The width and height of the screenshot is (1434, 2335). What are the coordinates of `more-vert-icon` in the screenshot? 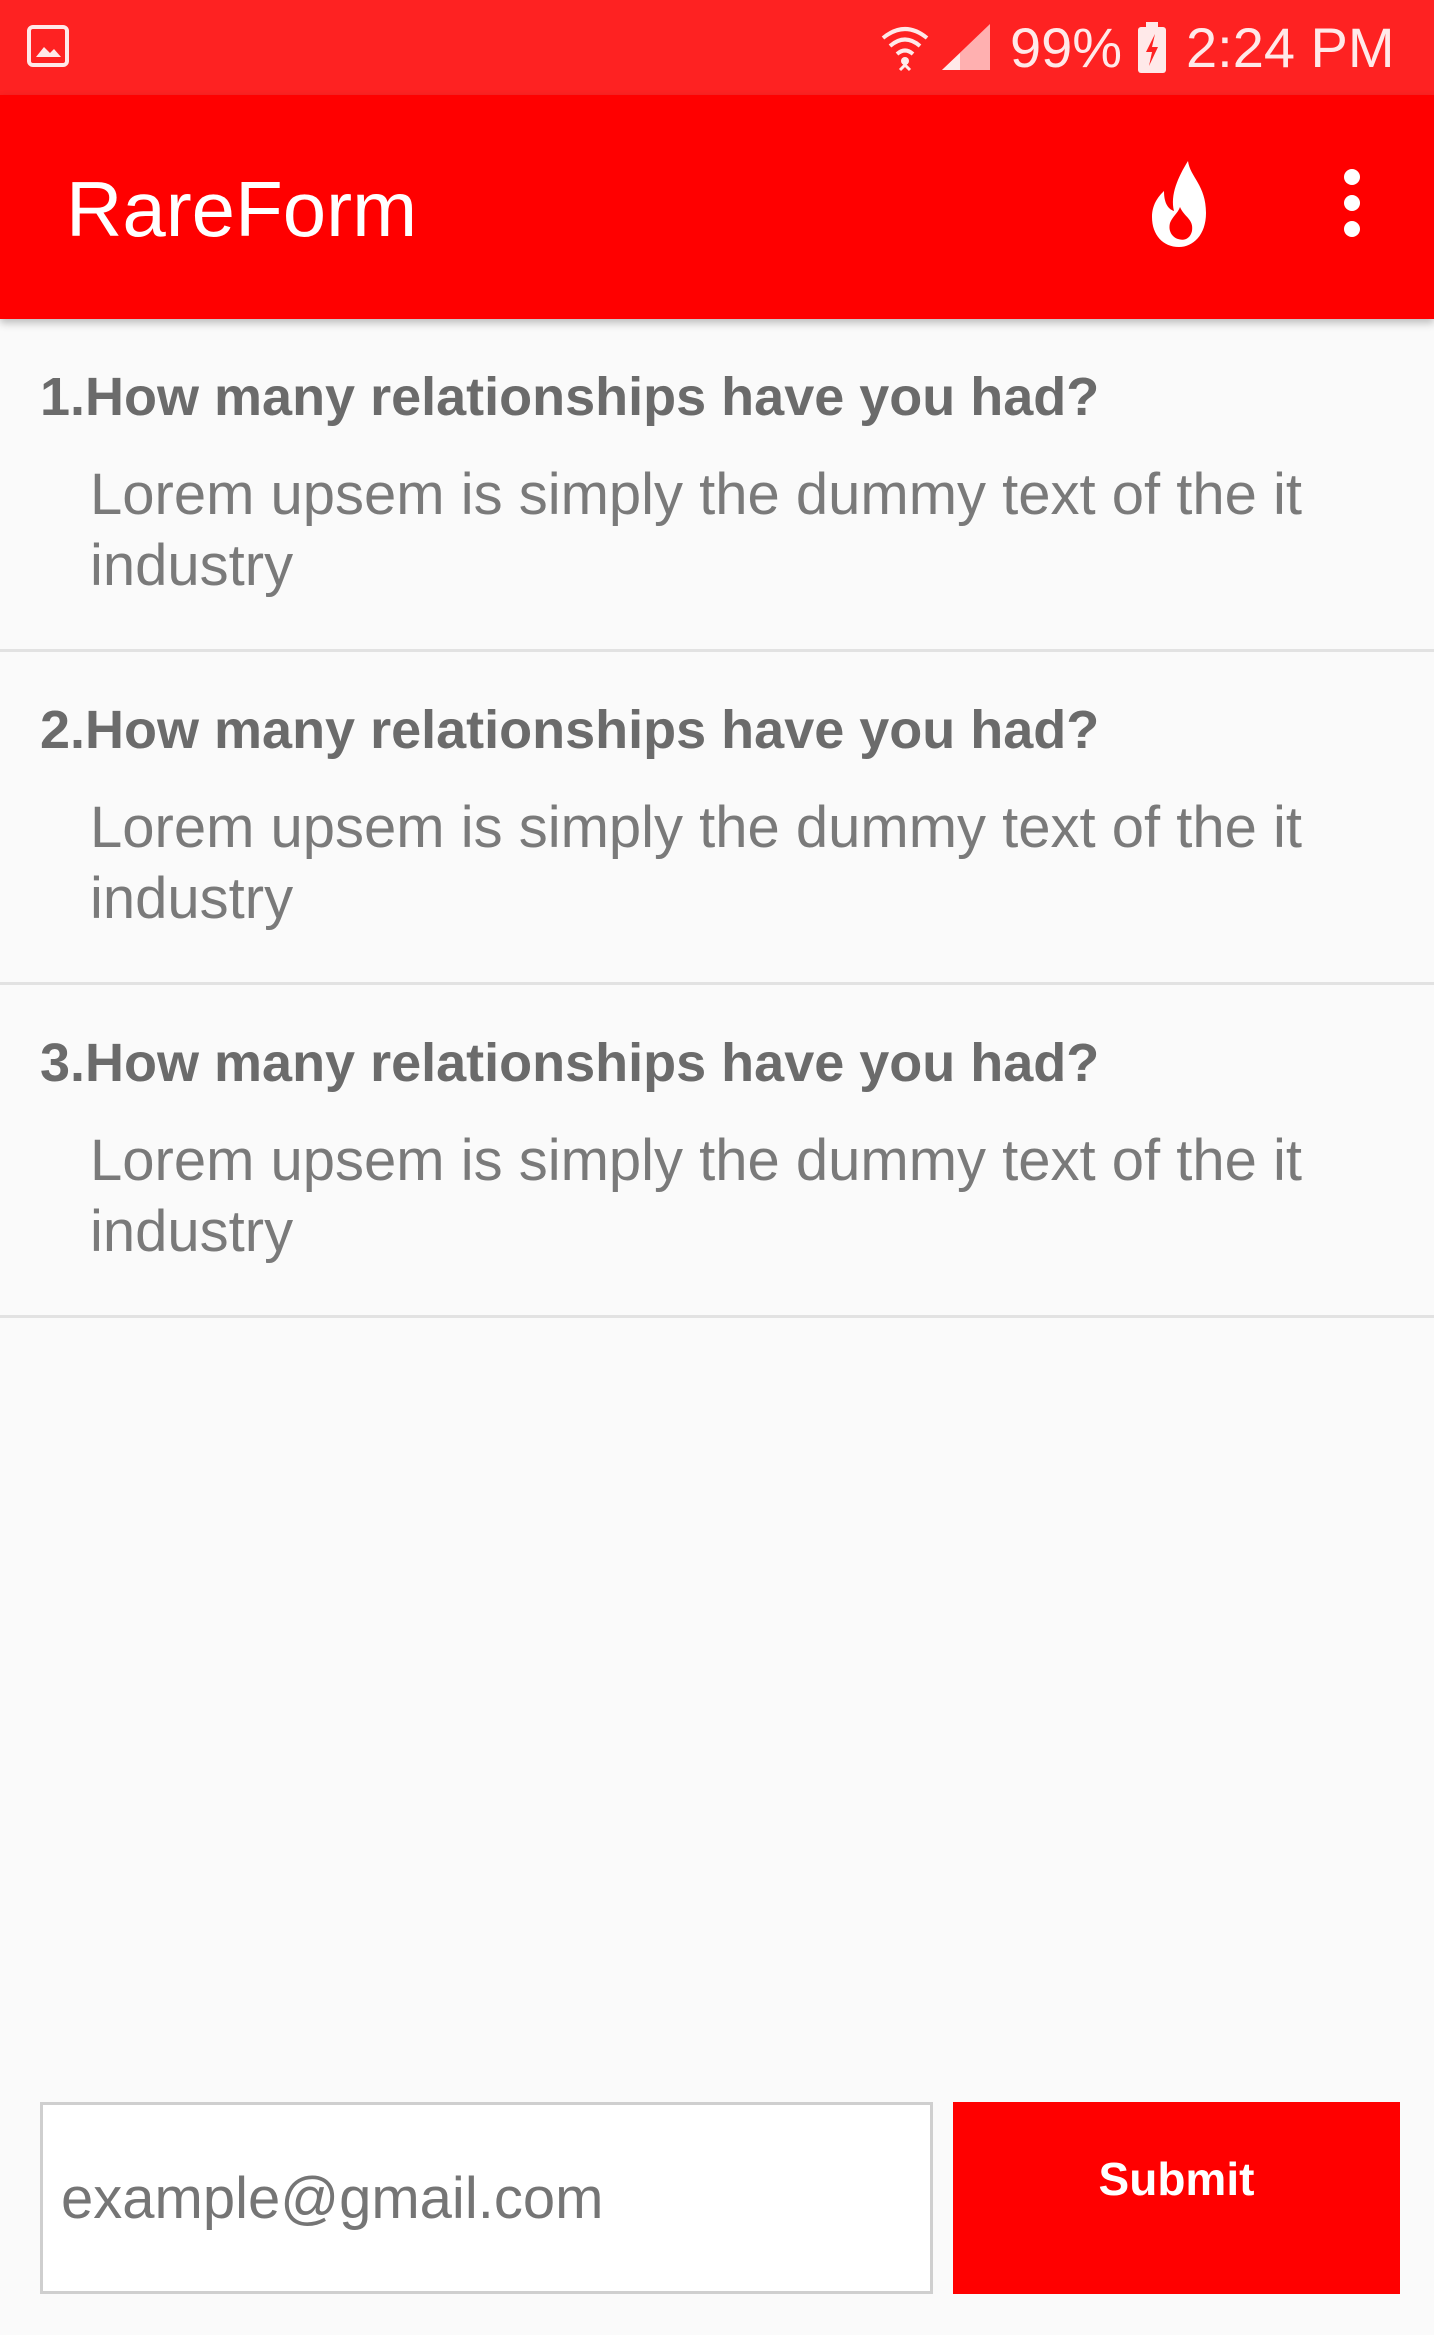 It's located at (1352, 205).